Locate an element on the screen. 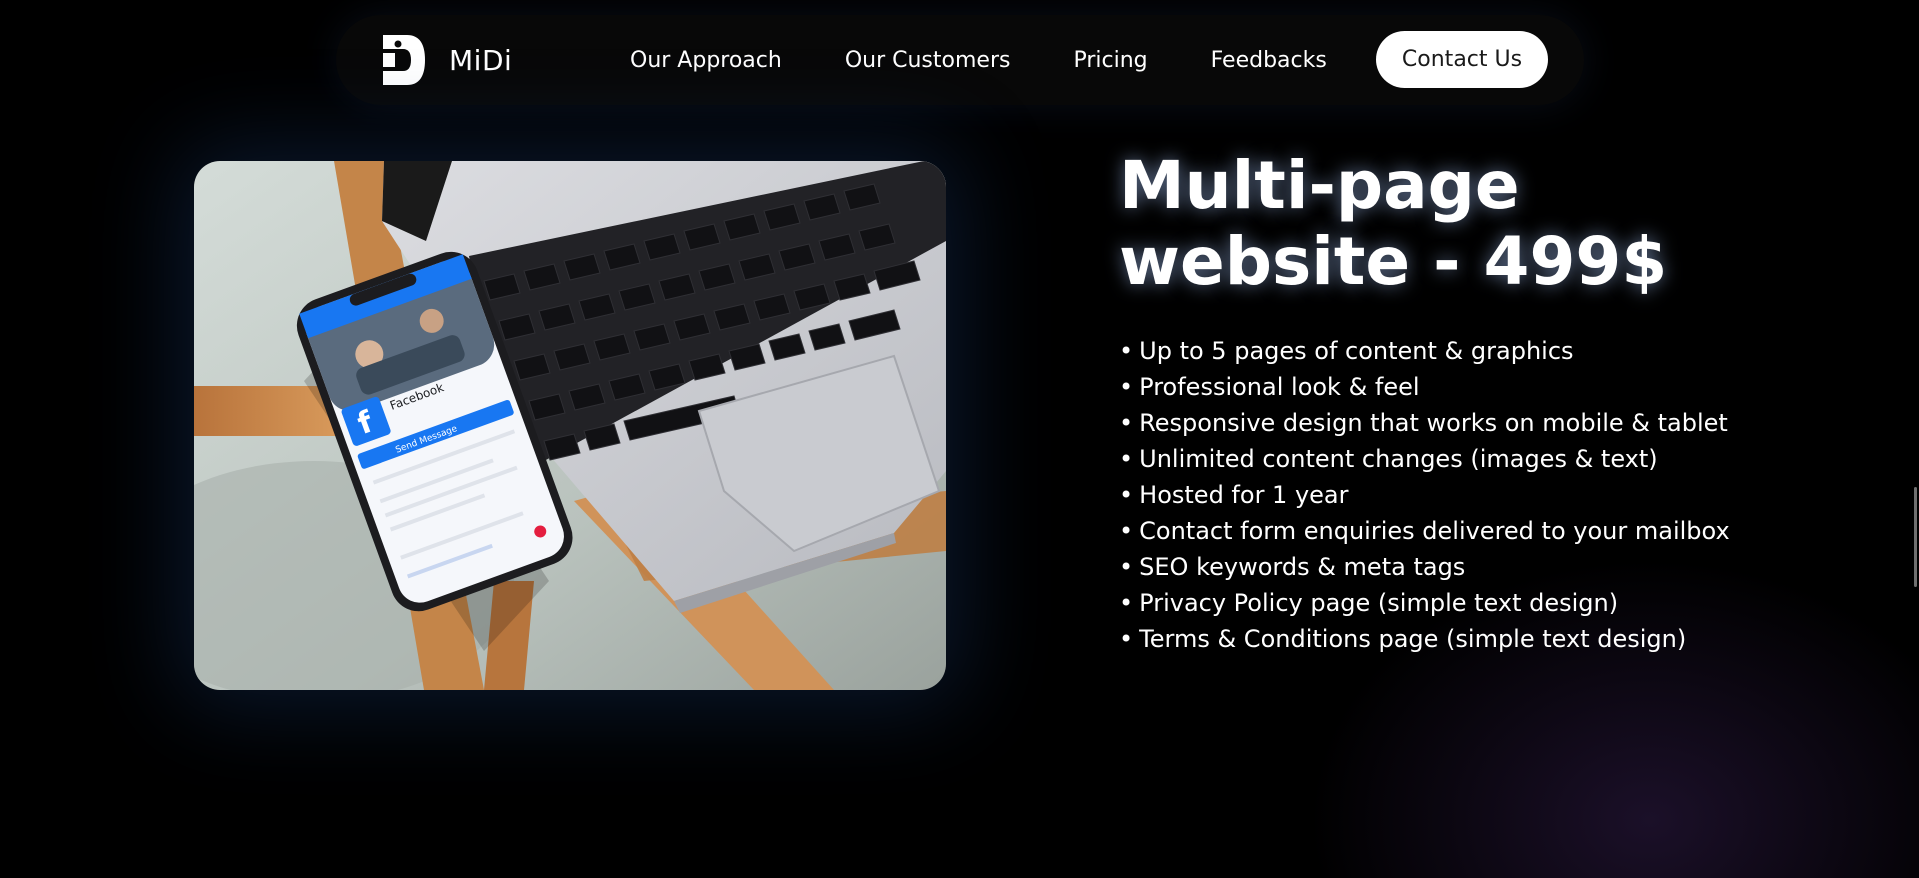 Image resolution: width=1919 pixels, height=878 pixels. nav-link-our-customers: Our Customers is located at coordinates (928, 60).